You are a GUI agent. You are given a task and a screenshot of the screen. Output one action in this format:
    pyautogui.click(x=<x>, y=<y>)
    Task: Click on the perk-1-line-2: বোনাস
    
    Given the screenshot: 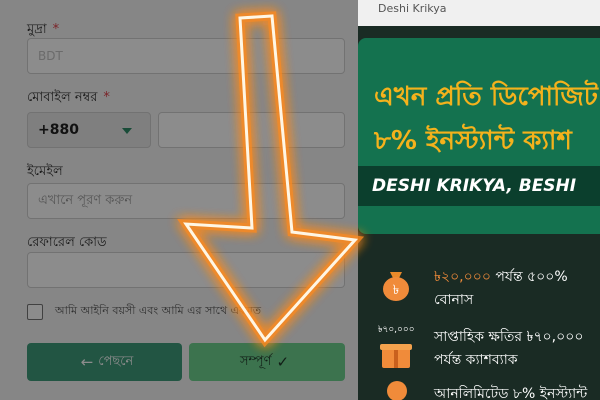 What is the action you would take?
    pyautogui.click(x=454, y=300)
    